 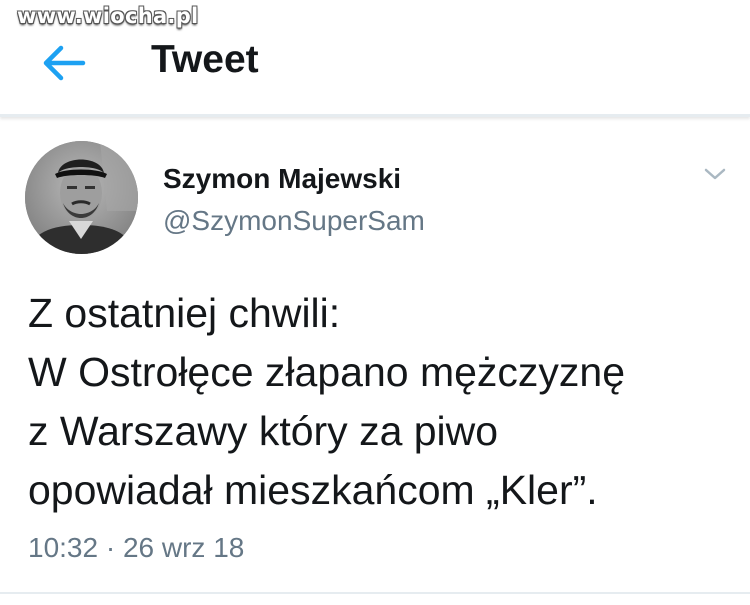 What do you see at coordinates (294, 221) in the screenshot?
I see `author-handle: @SzymonSuperSam` at bounding box center [294, 221].